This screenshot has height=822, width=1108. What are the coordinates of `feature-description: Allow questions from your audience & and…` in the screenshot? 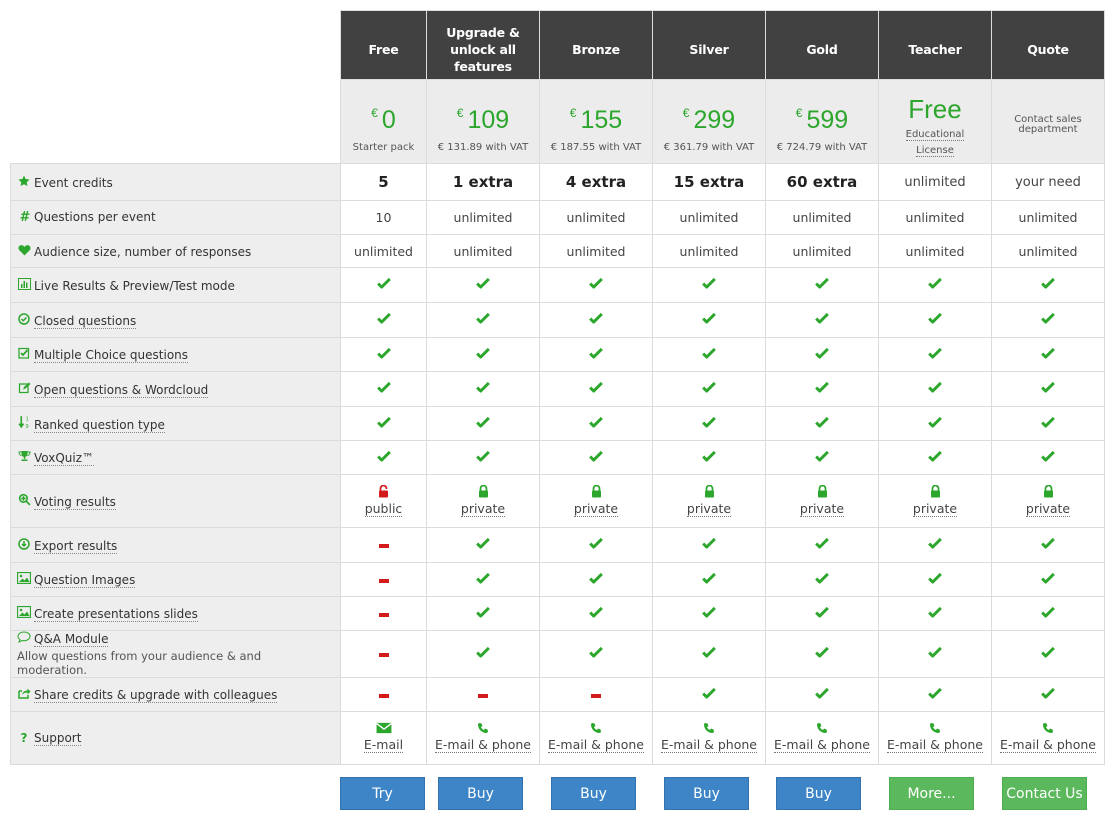 It's located at (139, 663).